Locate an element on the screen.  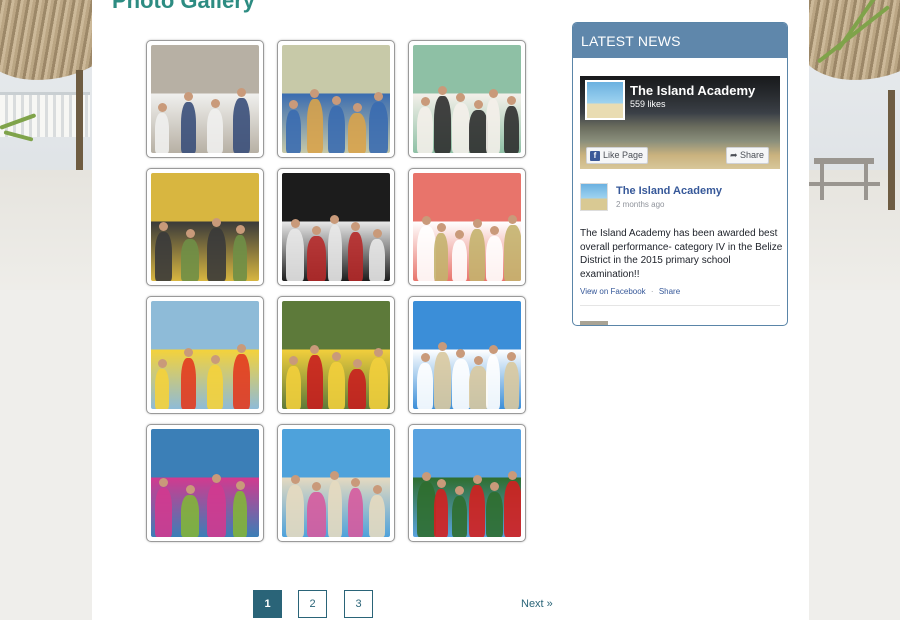
like-page-button: f Like Page is located at coordinates (617, 155).